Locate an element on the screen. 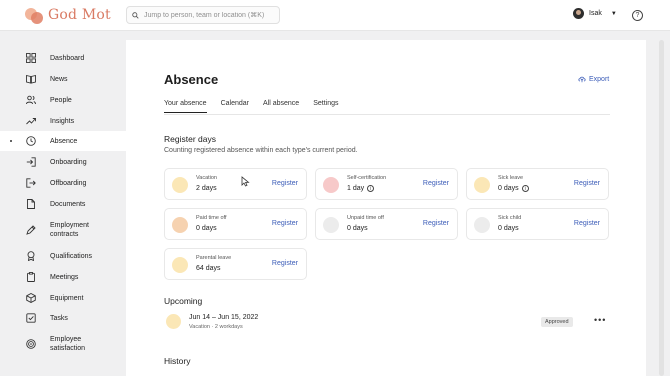 The width and height of the screenshot is (670, 376). absence-card-sick-child: Sick child 0 days Register is located at coordinates (537, 224).